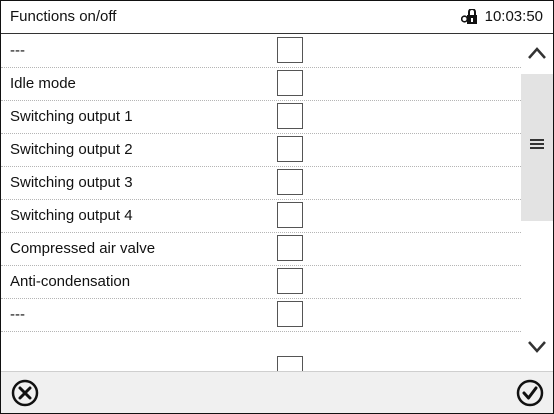  Describe the element at coordinates (261, 351) in the screenshot. I see `list-item-partial` at that location.